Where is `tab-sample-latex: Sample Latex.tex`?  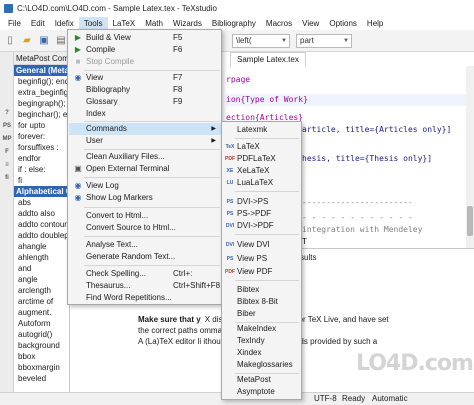 tab-sample-latex: Sample Latex.tex is located at coordinates (268, 59).